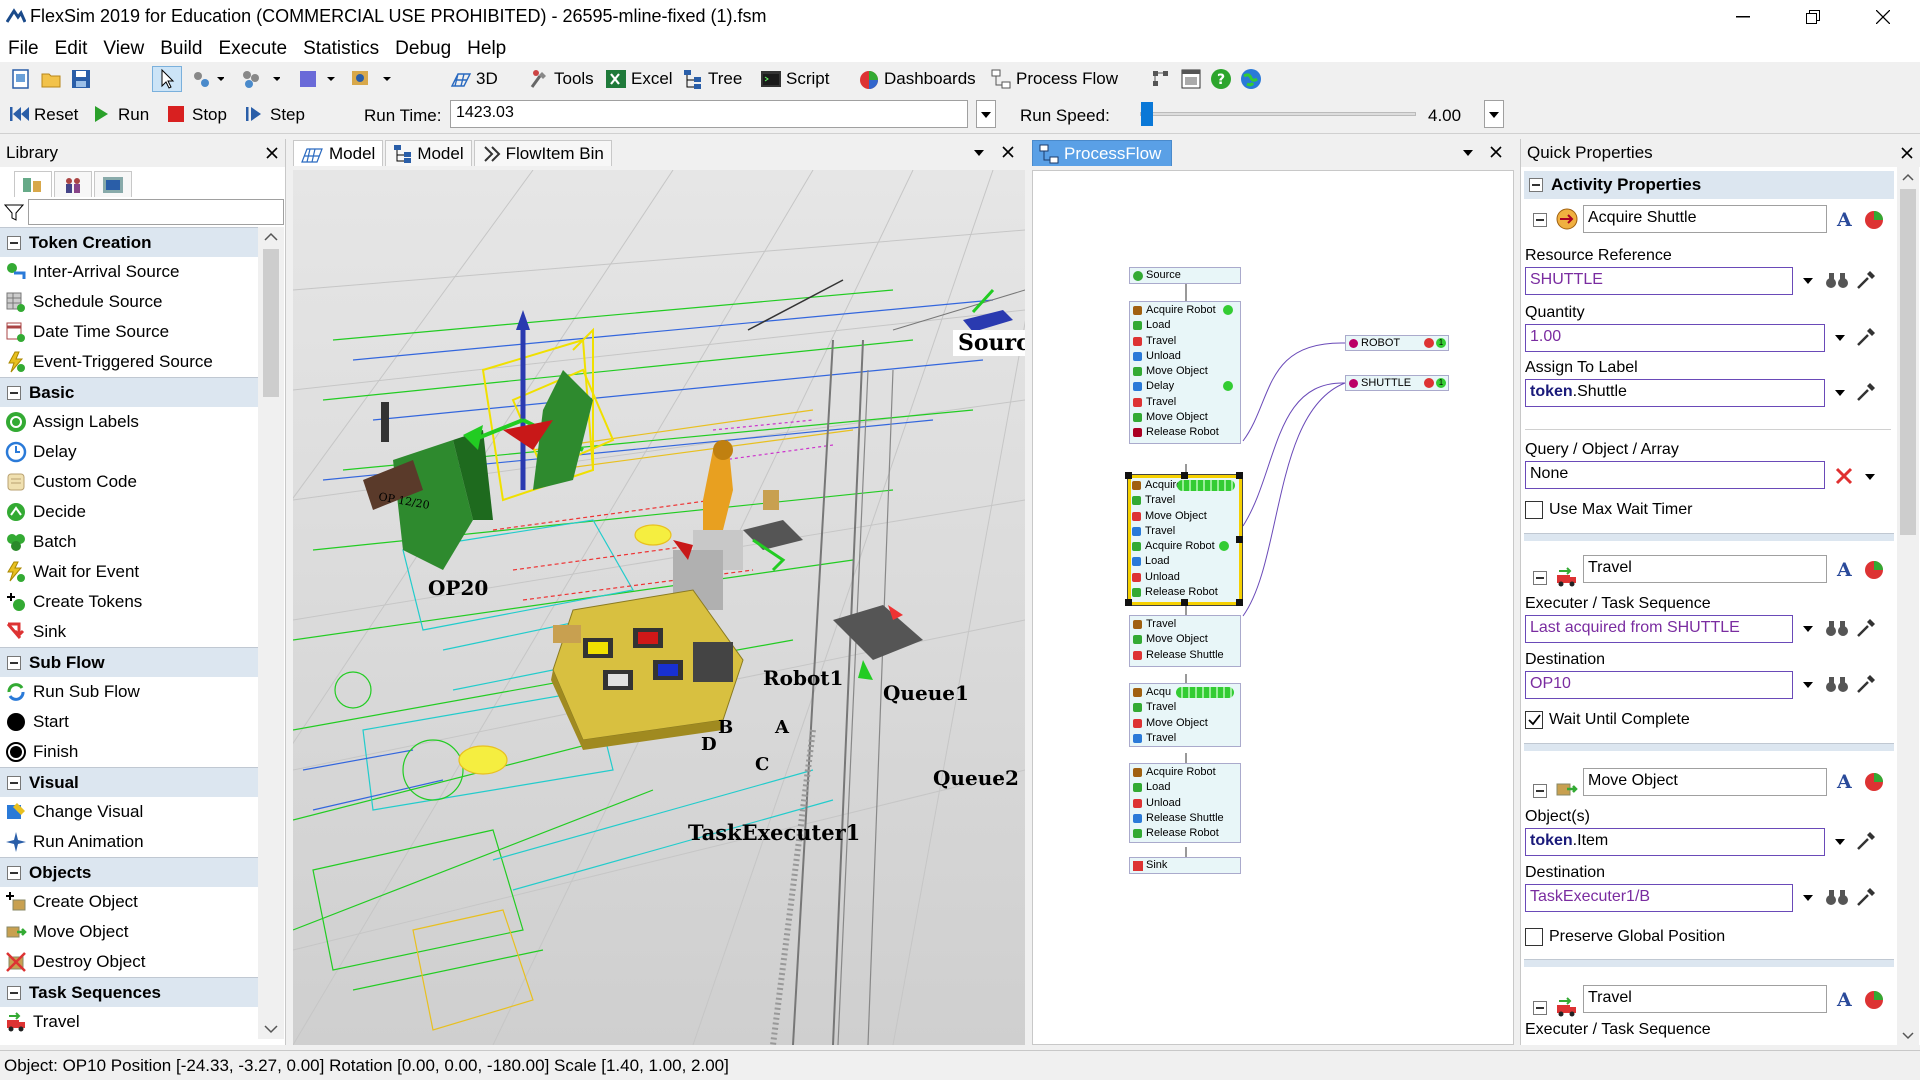 The height and width of the screenshot is (1080, 1920). Describe the element at coordinates (129, 752) in the screenshot. I see `library-item-finish: Finish` at that location.